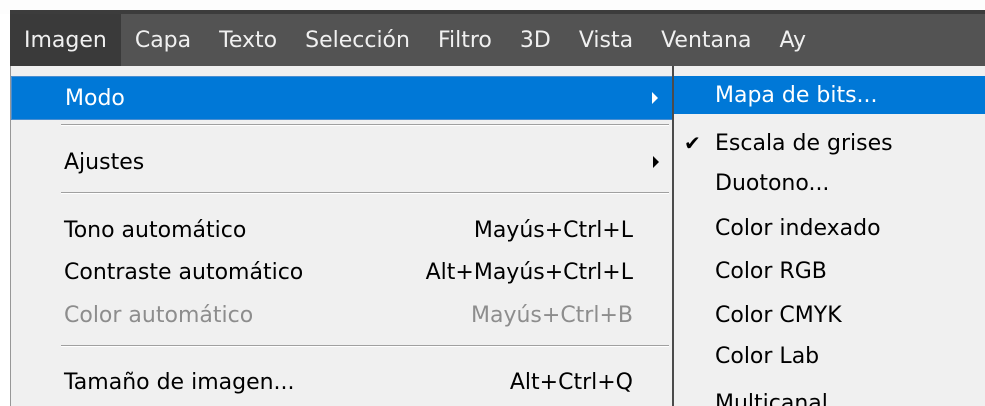 Image resolution: width=985 pixels, height=406 pixels. What do you see at coordinates (804, 143) in the screenshot?
I see `submenu-item-label: Escala de grises` at bounding box center [804, 143].